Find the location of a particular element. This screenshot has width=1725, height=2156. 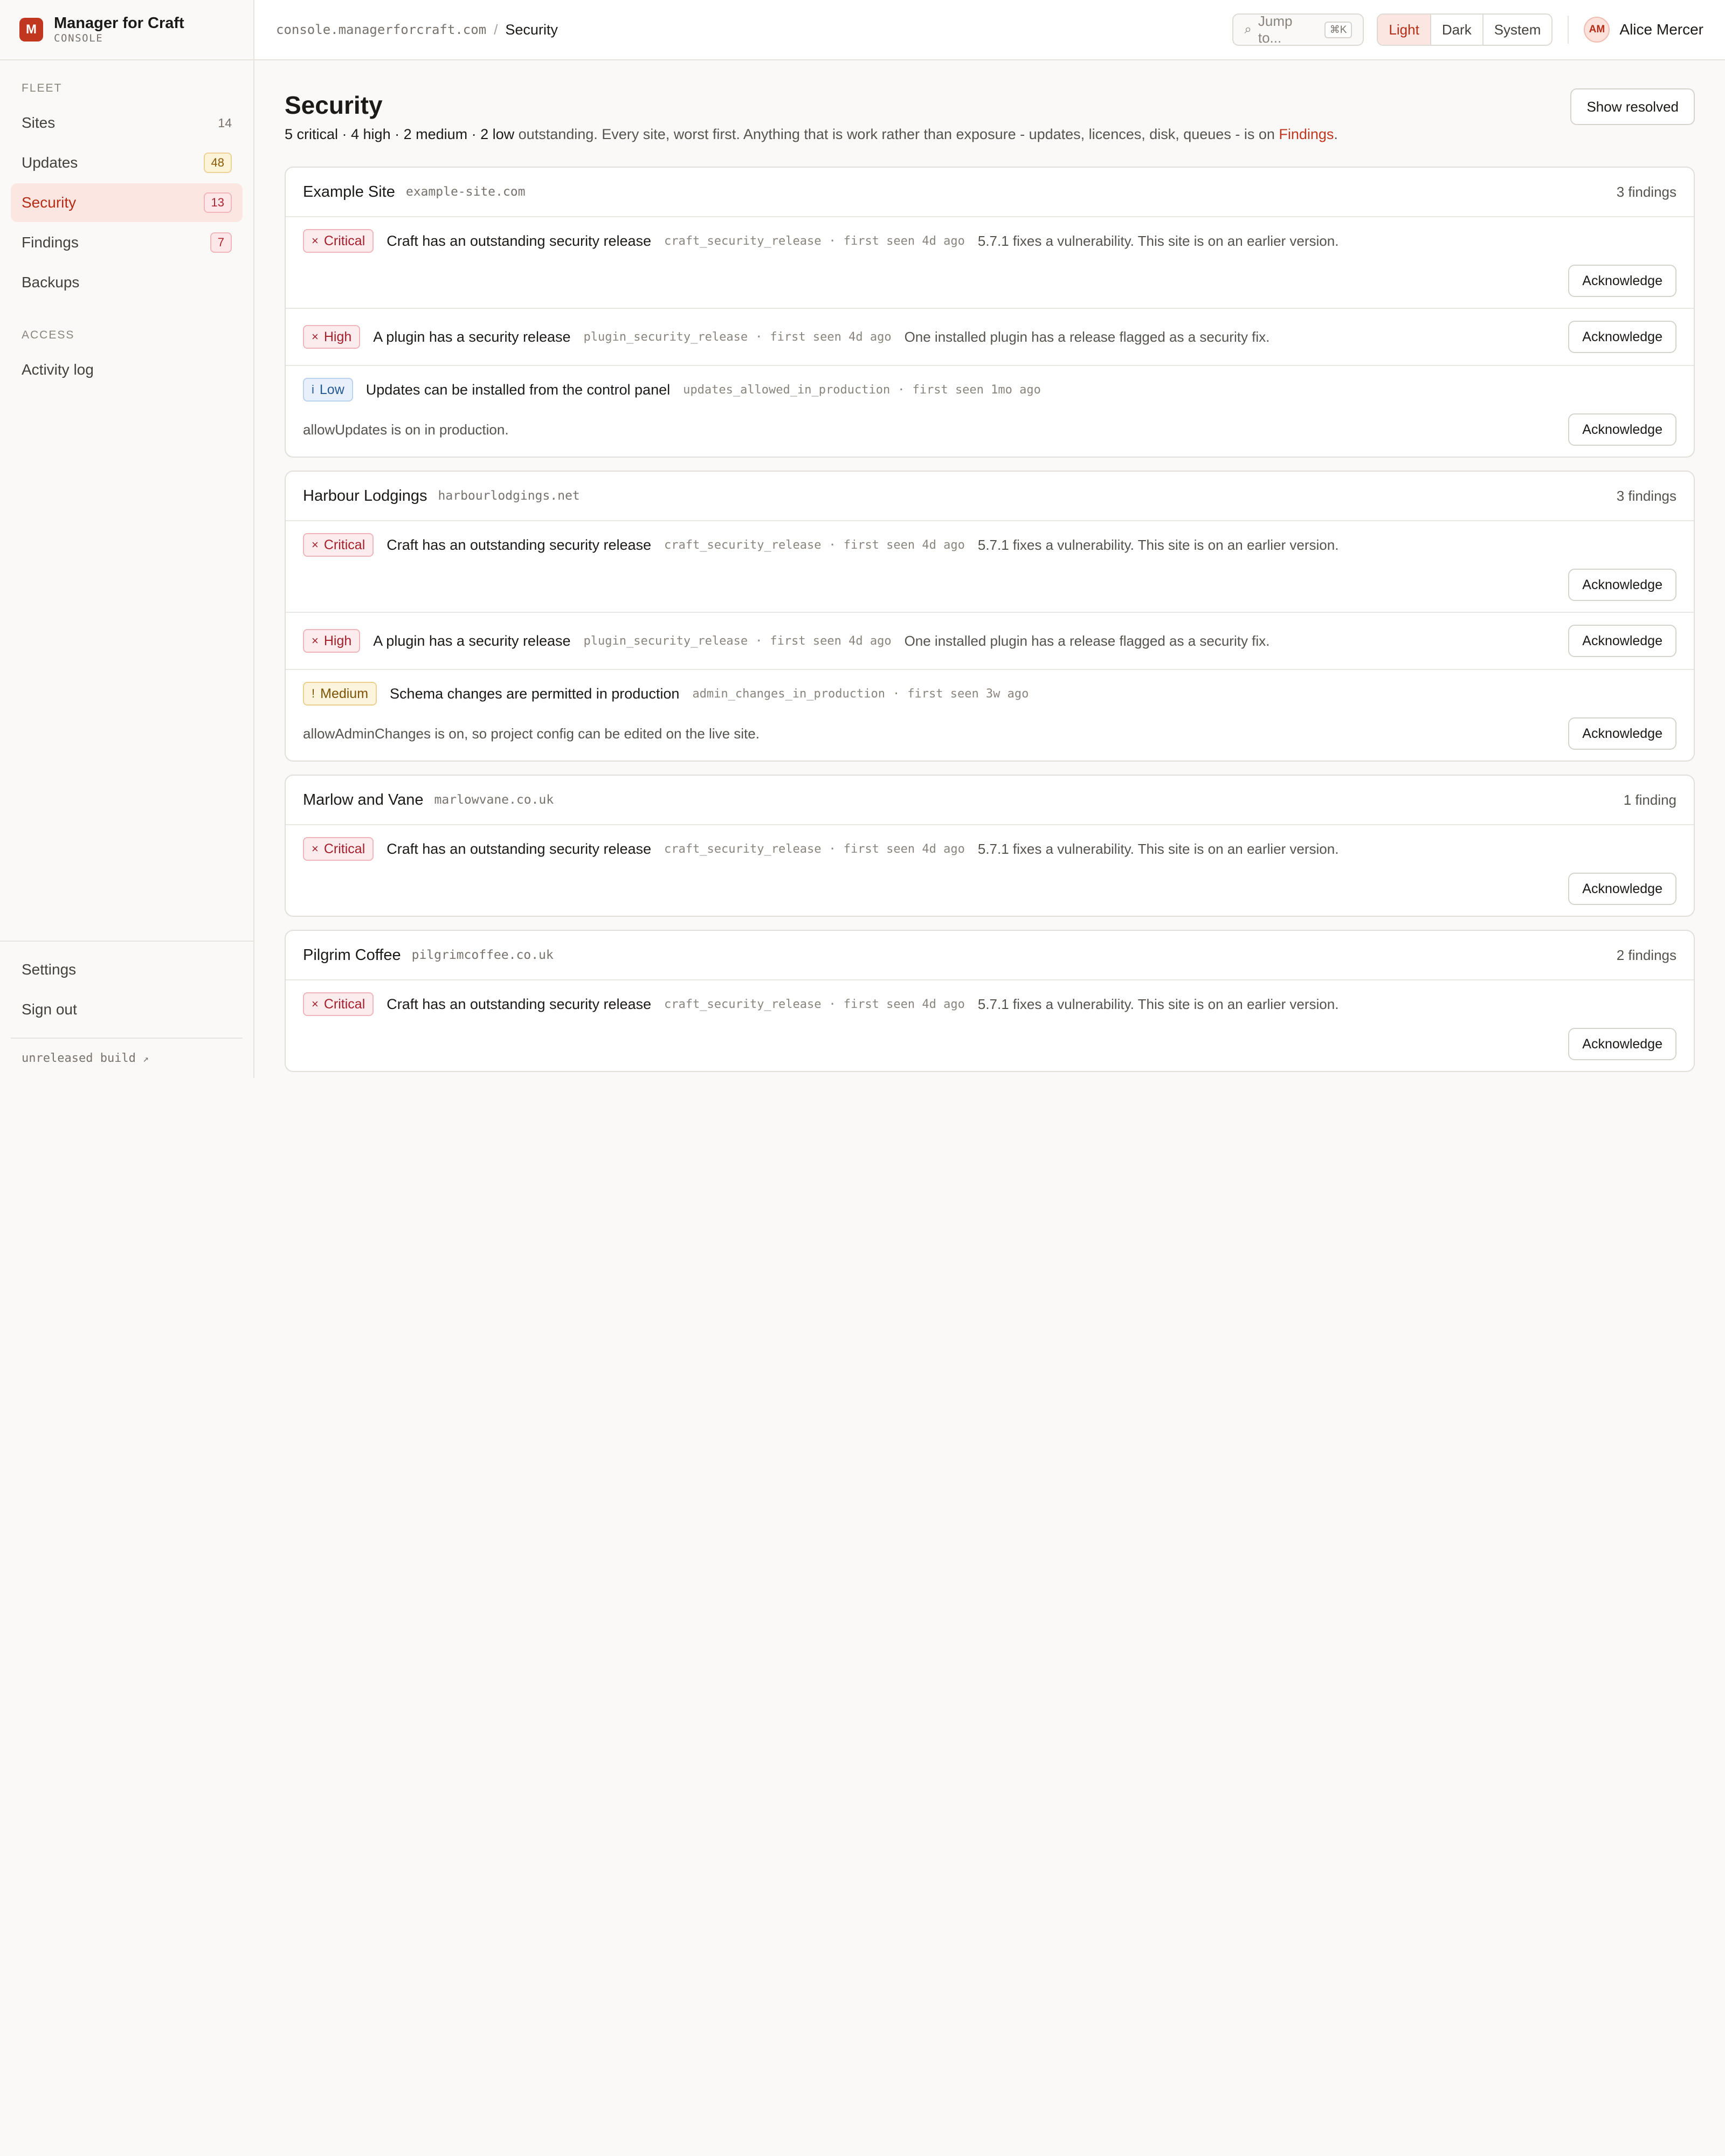

site-domain: harbourlodgings.net is located at coordinates (509, 496).